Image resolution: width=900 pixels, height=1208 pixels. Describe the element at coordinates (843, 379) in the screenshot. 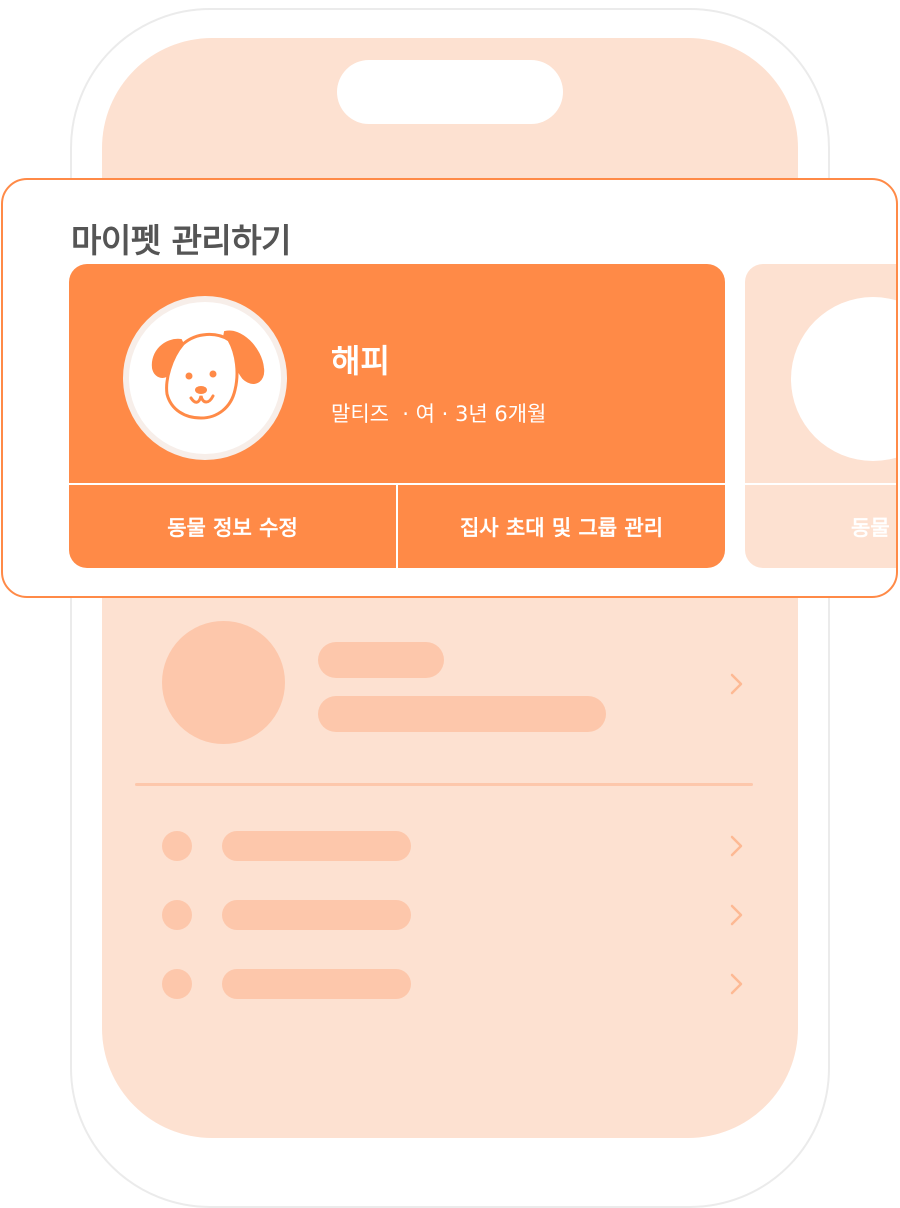

I see `next-pet-avatar` at that location.